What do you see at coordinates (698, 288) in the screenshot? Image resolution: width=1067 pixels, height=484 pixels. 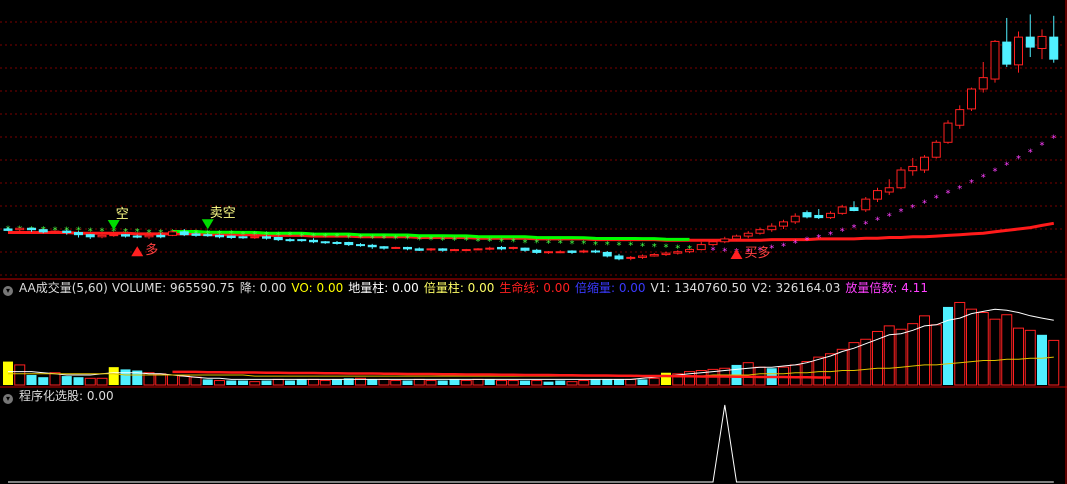 I see `volume-indicator-item: V1: 1340760.50` at bounding box center [698, 288].